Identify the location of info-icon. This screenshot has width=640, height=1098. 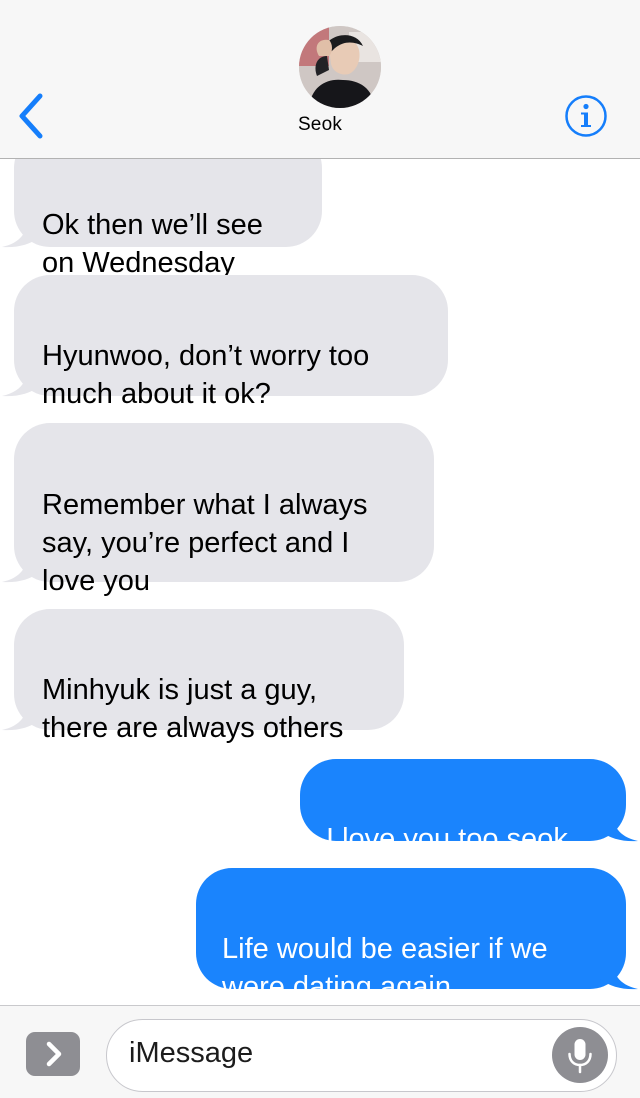
(586, 116).